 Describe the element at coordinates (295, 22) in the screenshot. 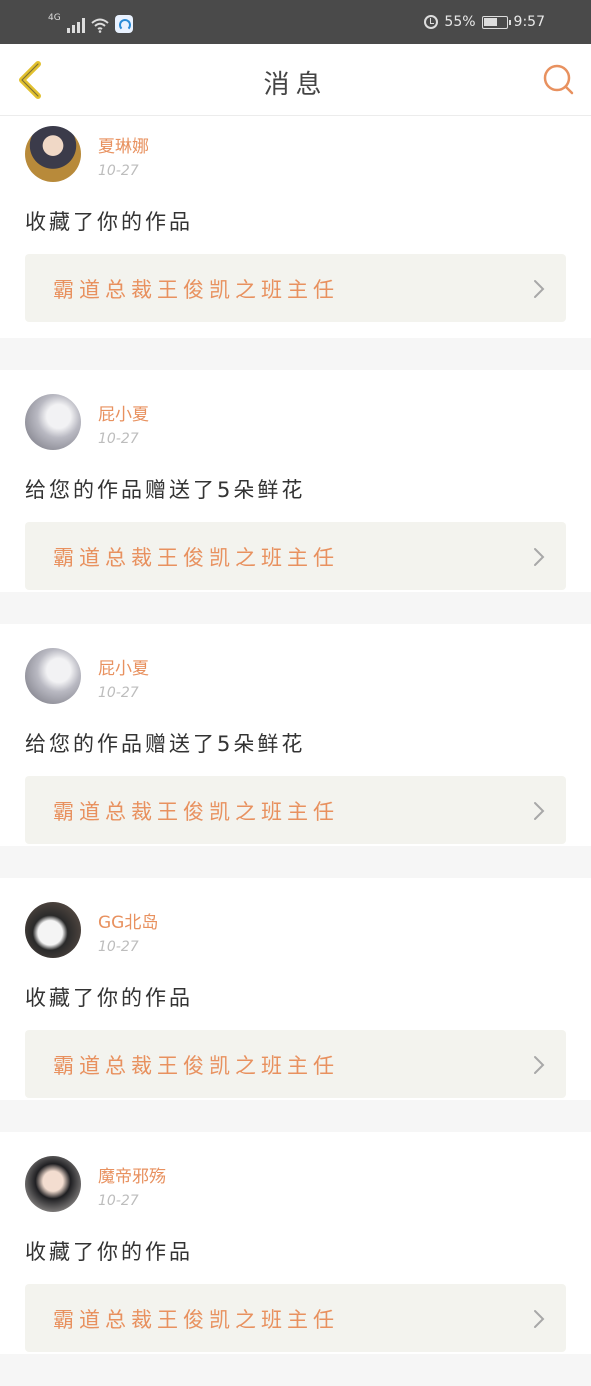

I see `status-bar: 4G 55% 9:57` at that location.